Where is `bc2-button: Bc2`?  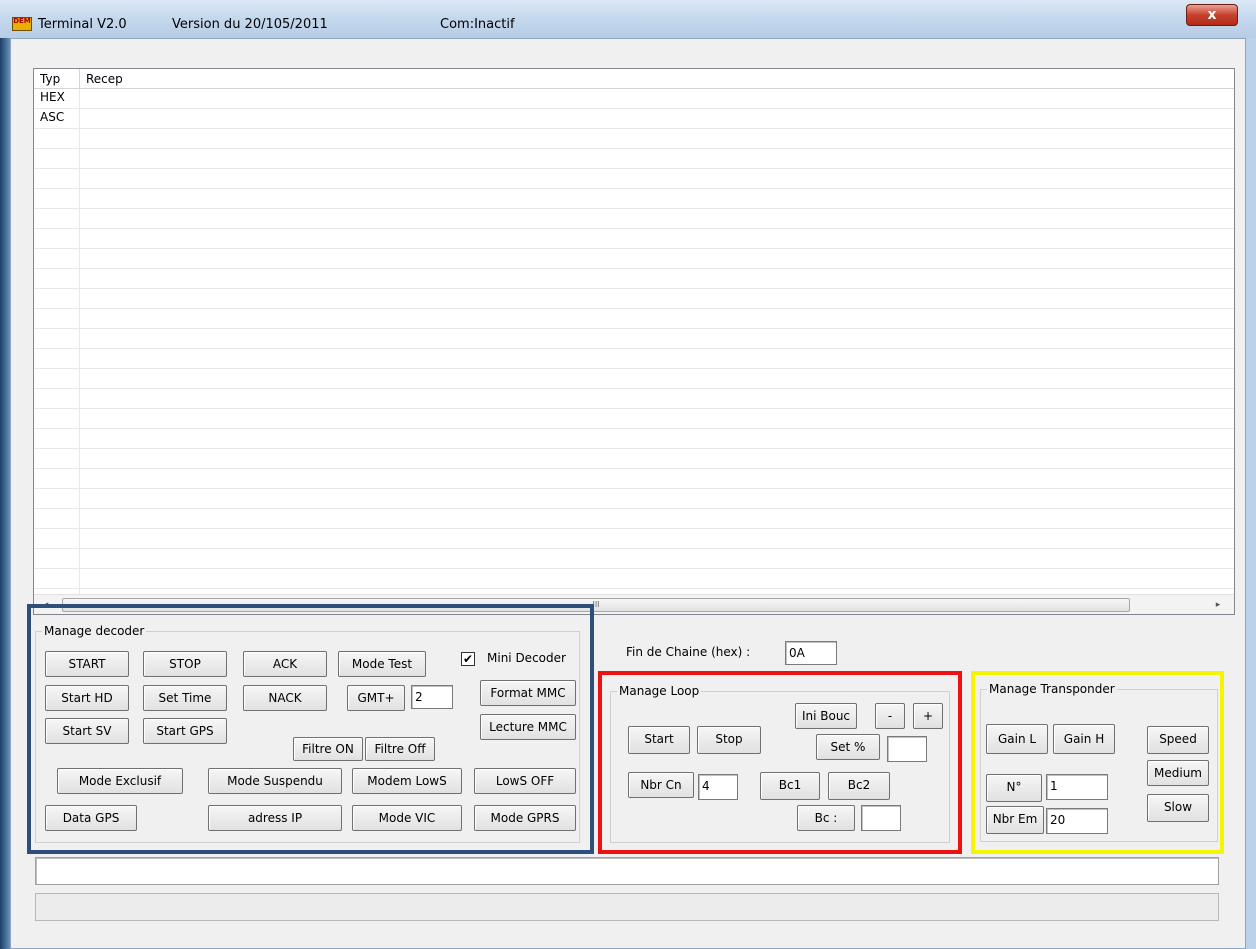
bc2-button: Bc2 is located at coordinates (859, 786).